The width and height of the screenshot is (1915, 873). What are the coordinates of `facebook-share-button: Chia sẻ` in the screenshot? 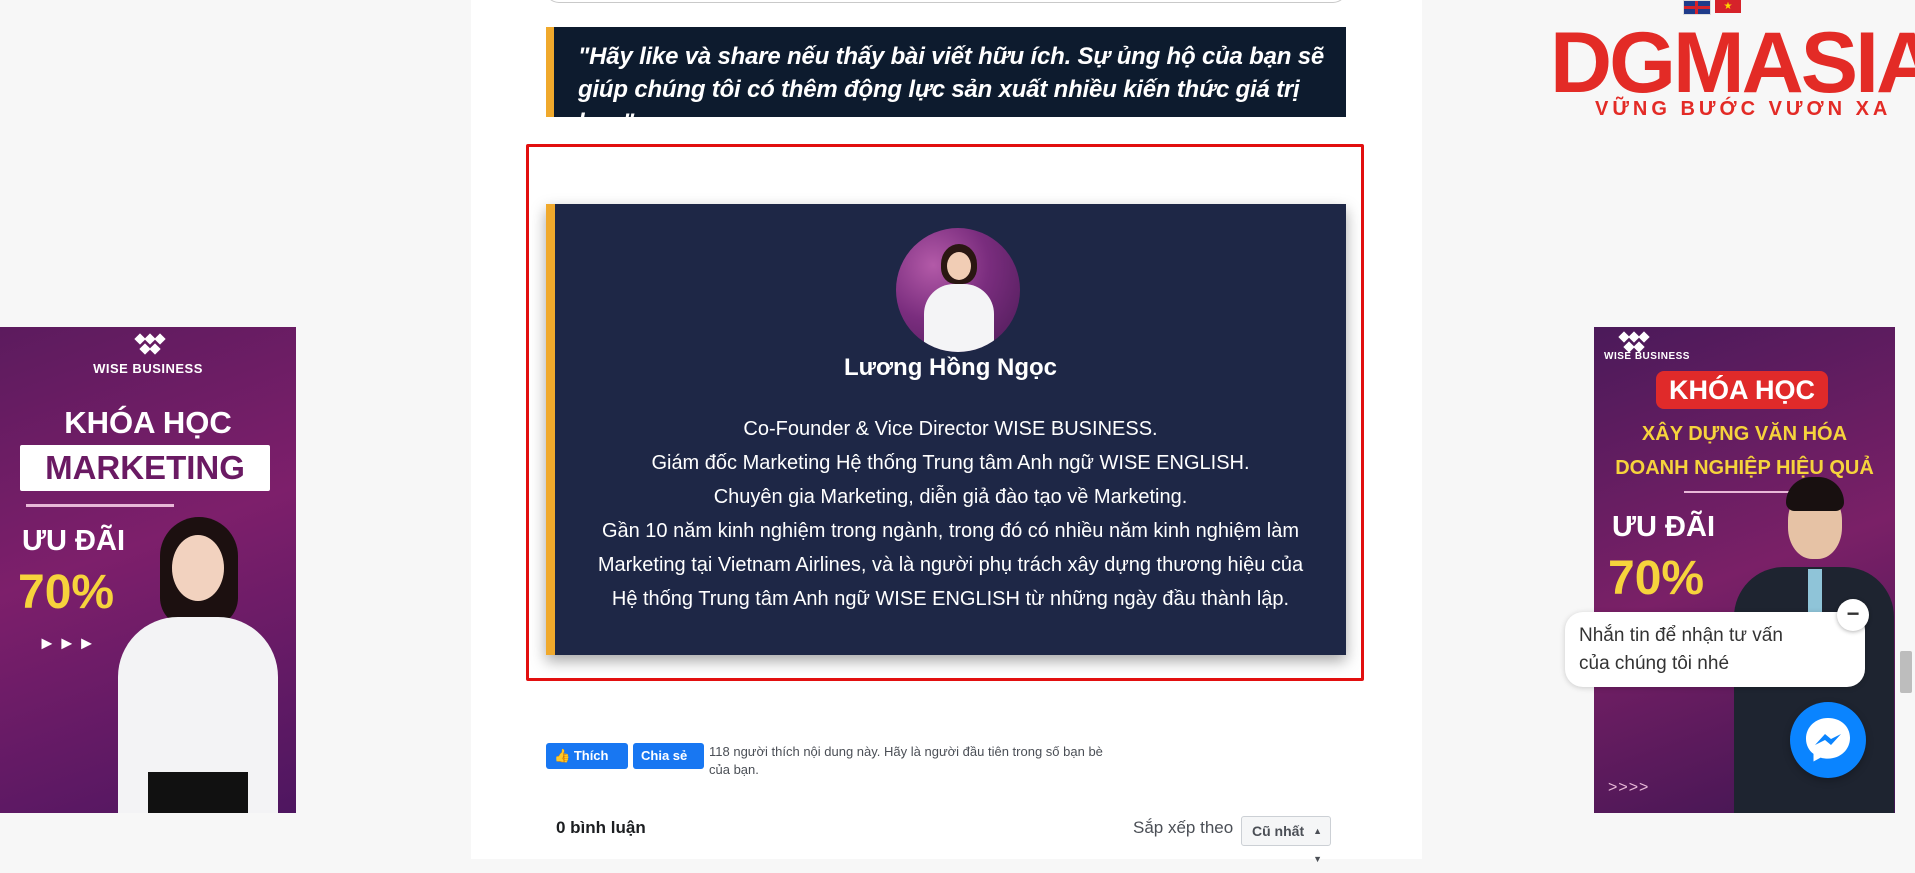 It's located at (668, 756).